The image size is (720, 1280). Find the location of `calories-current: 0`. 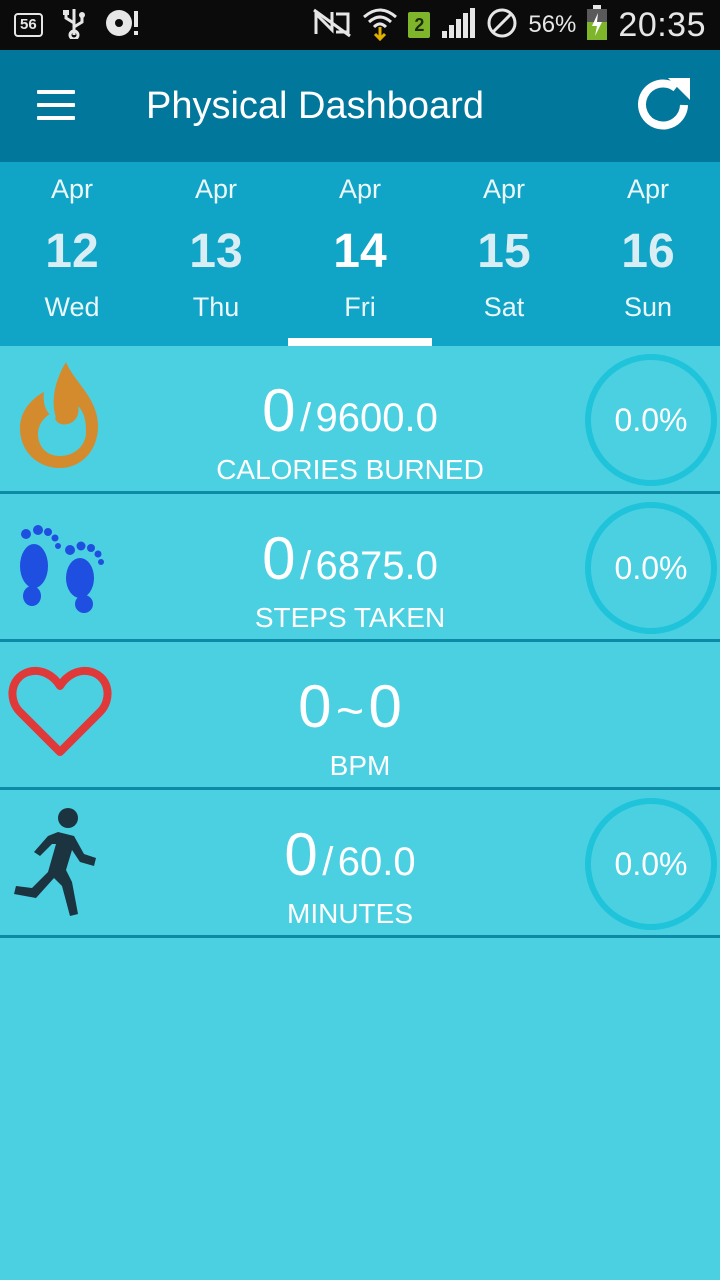

calories-current: 0 is located at coordinates (279, 410).